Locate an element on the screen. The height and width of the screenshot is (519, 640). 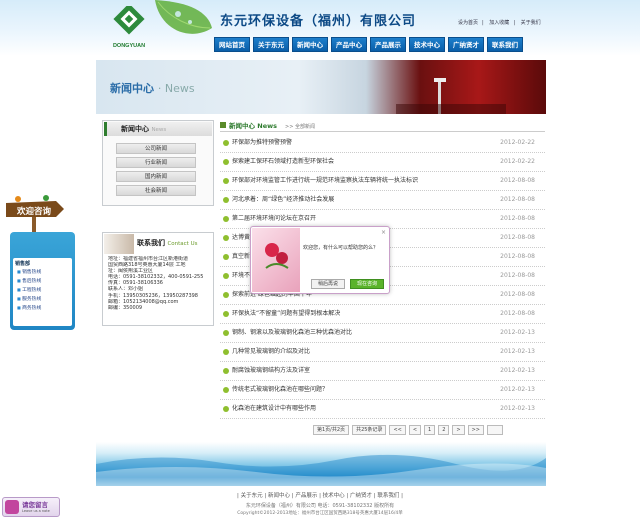
prev-page-button: < is located at coordinates (415, 430).